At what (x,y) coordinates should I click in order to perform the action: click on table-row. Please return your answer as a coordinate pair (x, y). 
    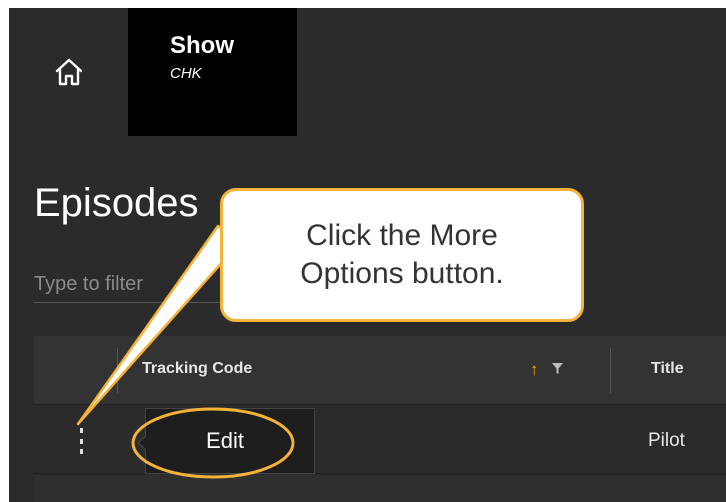
    Looking at the image, I should click on (380, 488).